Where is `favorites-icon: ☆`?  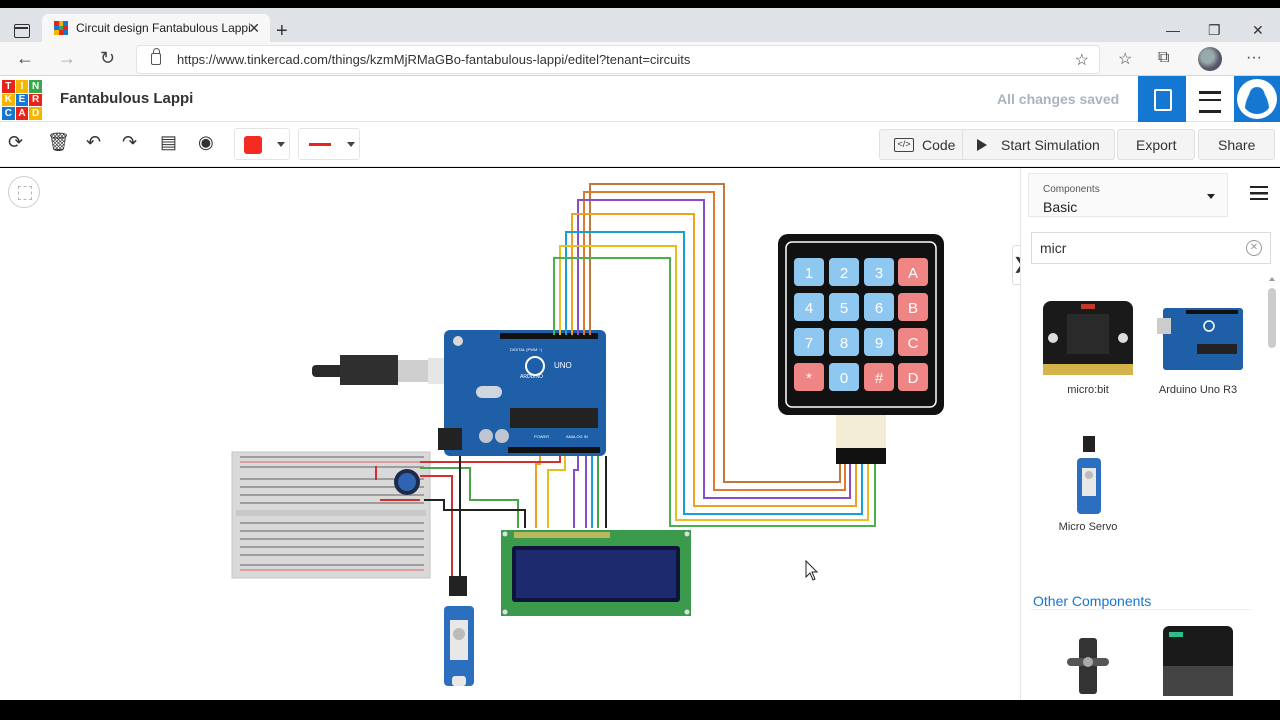
favorites-icon: ☆ is located at coordinates (1125, 59).